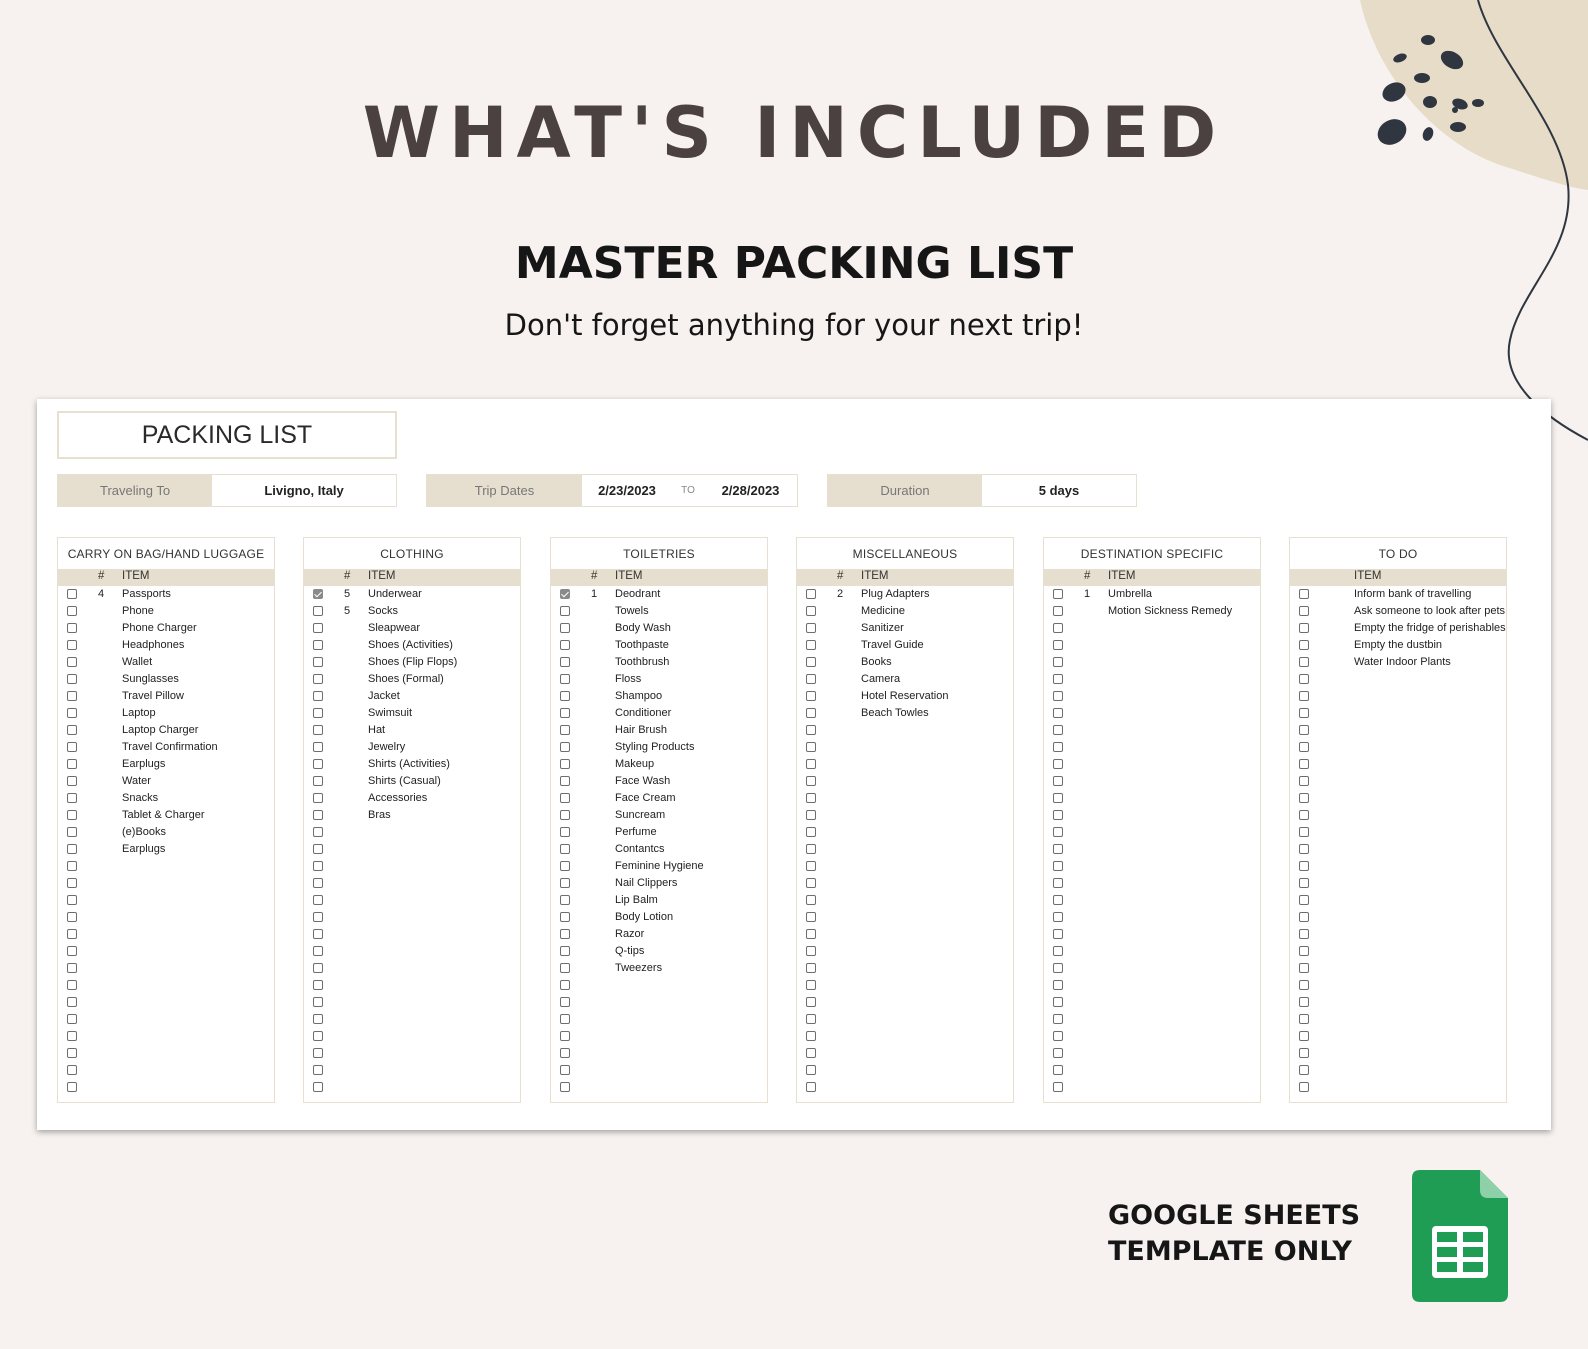 Image resolution: width=1588 pixels, height=1349 pixels. I want to click on trip-end-date: 2/28/2023, so click(750, 490).